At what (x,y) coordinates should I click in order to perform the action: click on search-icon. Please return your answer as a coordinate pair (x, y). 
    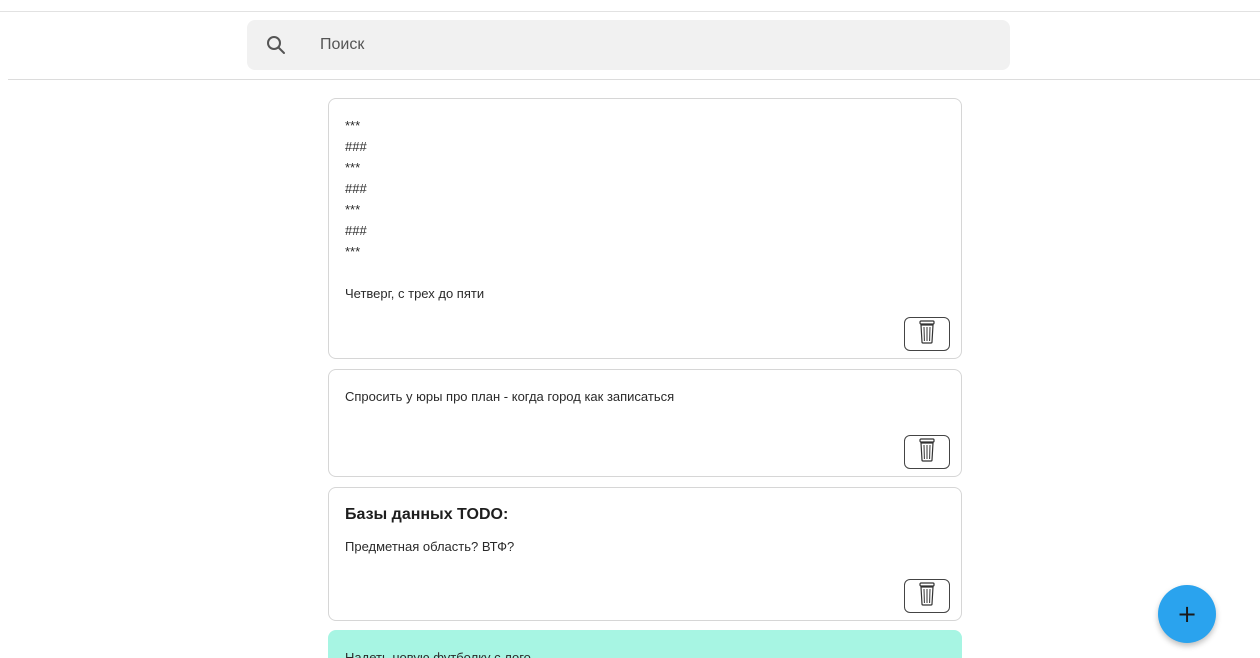
    Looking at the image, I should click on (276, 45).